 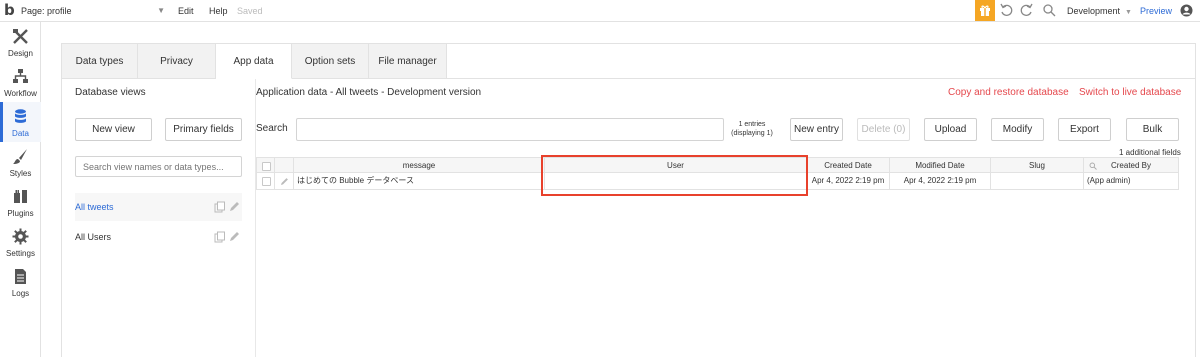 What do you see at coordinates (752, 133) in the screenshot?
I see `entries-displayed: (displaying 1)` at bounding box center [752, 133].